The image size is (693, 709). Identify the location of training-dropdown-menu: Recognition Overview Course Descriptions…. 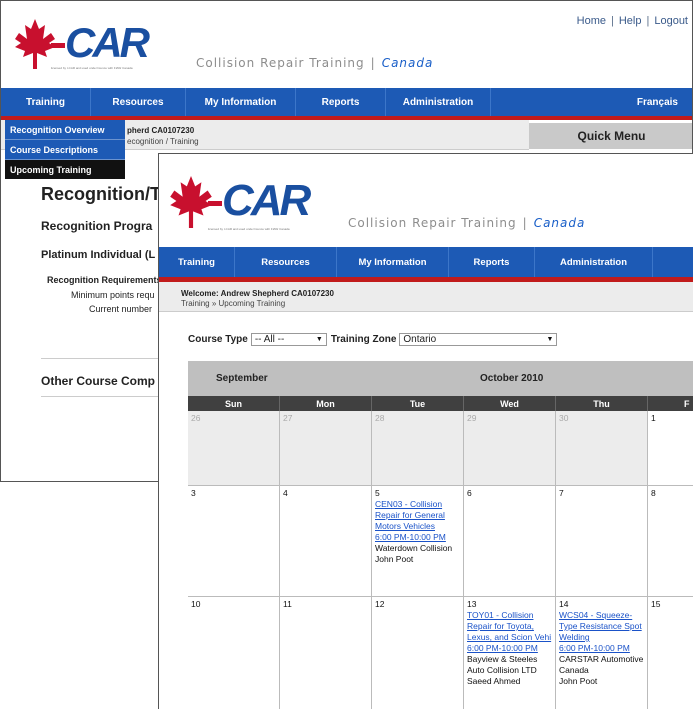
(65, 149).